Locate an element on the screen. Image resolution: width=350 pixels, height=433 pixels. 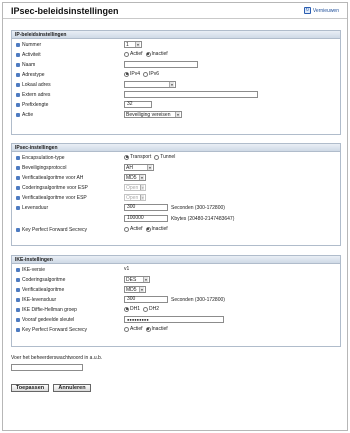
row-action: Actie Beveiliging vereisen ▼ is located at coordinates (176, 115).